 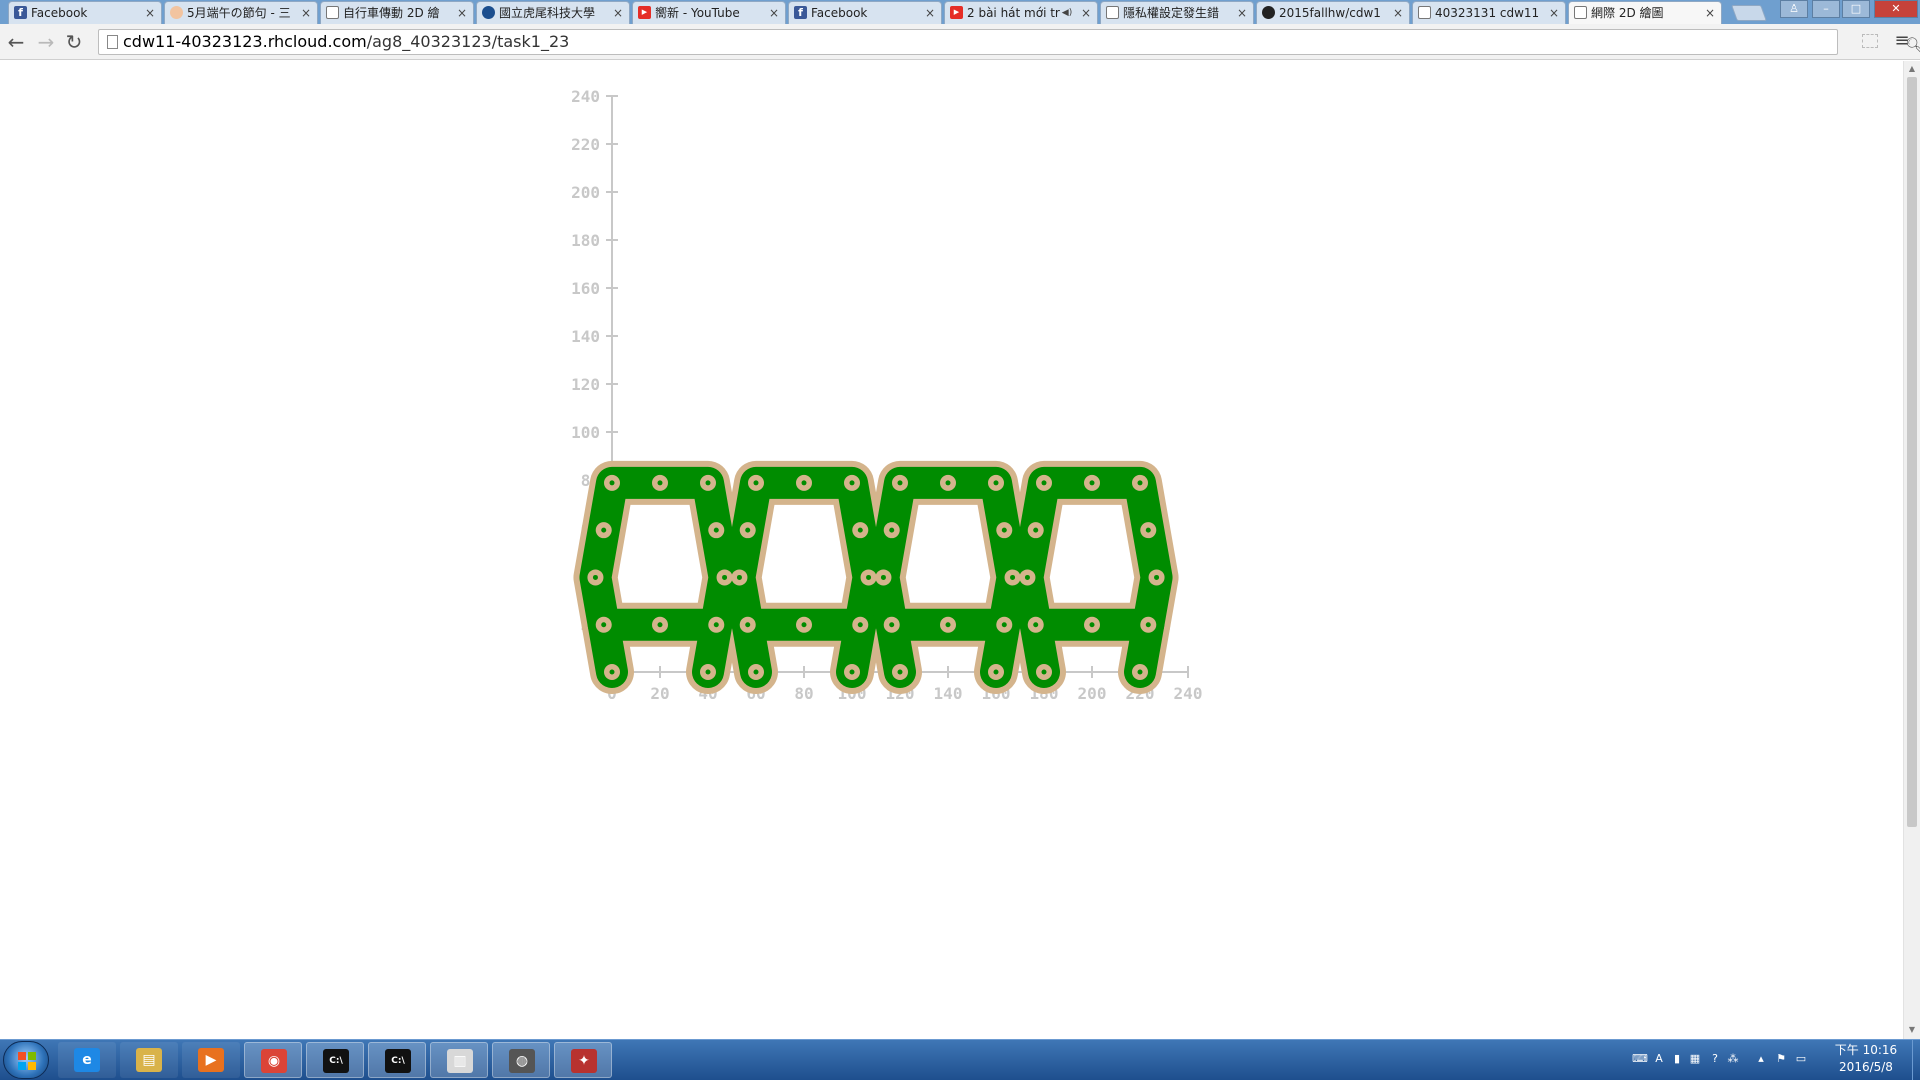 I want to click on chrome-icon: ◉, so click(x=274, y=1061).